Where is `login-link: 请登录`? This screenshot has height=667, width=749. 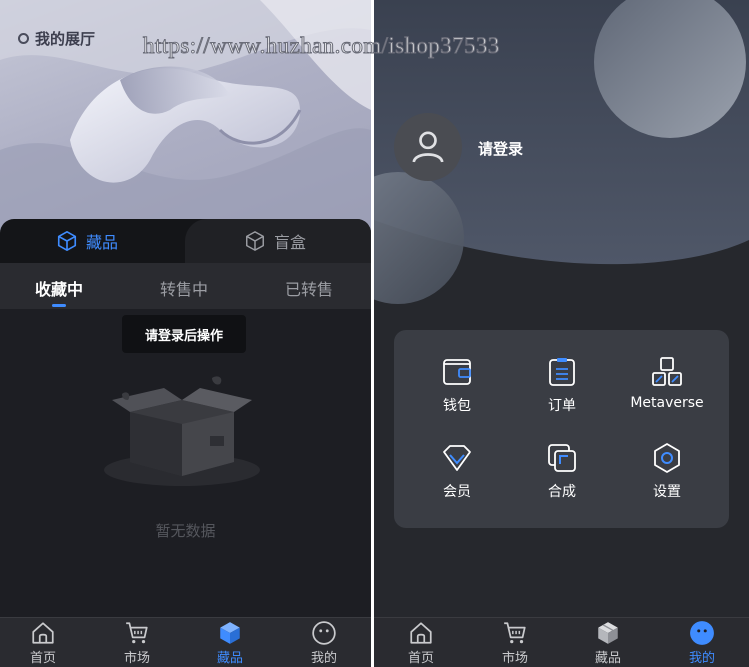 login-link: 请登录 is located at coordinates (500, 148).